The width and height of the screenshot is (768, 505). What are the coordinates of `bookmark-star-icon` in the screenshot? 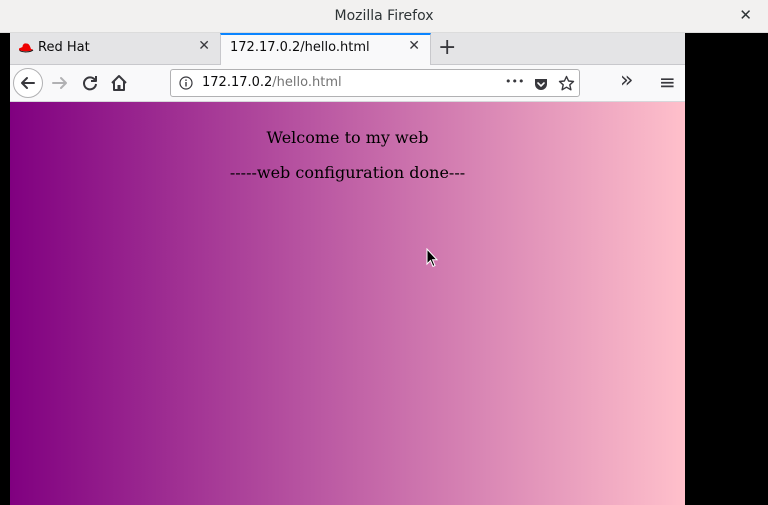 It's located at (566, 83).